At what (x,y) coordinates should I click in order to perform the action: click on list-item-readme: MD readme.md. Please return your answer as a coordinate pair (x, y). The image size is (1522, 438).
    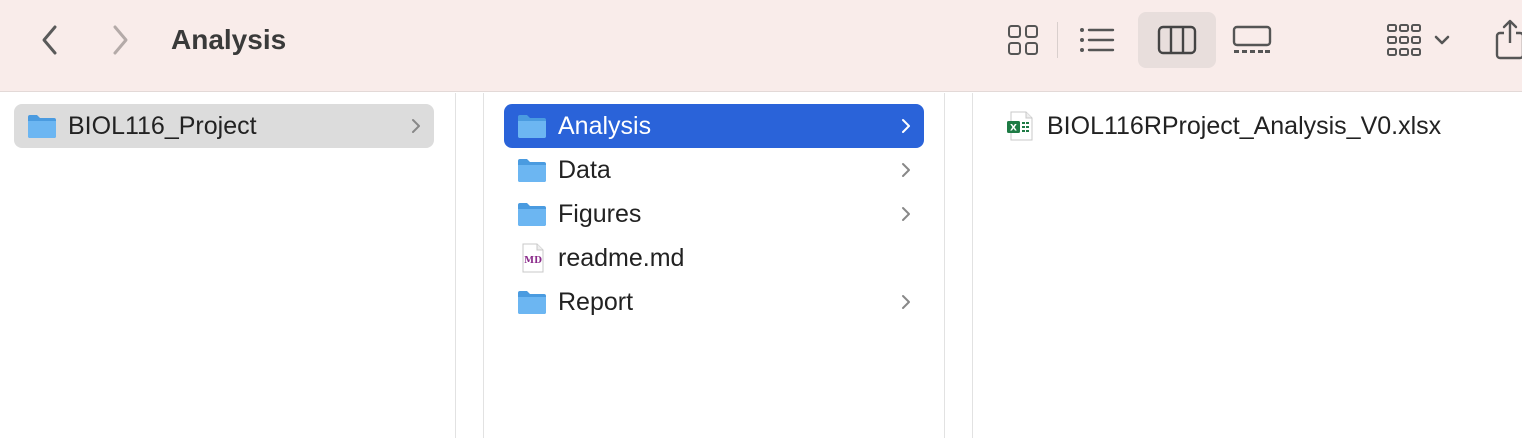
    Looking at the image, I should click on (714, 258).